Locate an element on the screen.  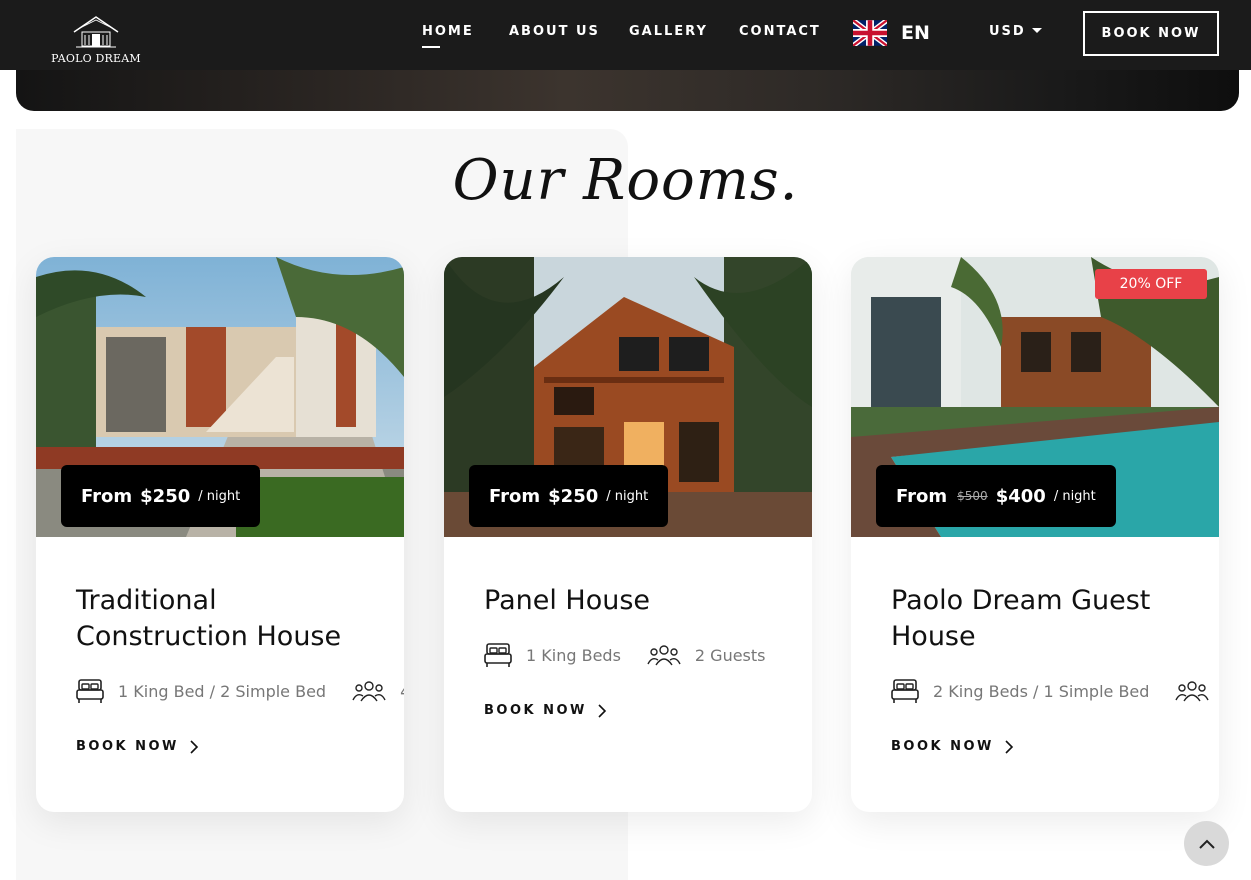
nav-contact-label: CONTACT is located at coordinates (780, 31).